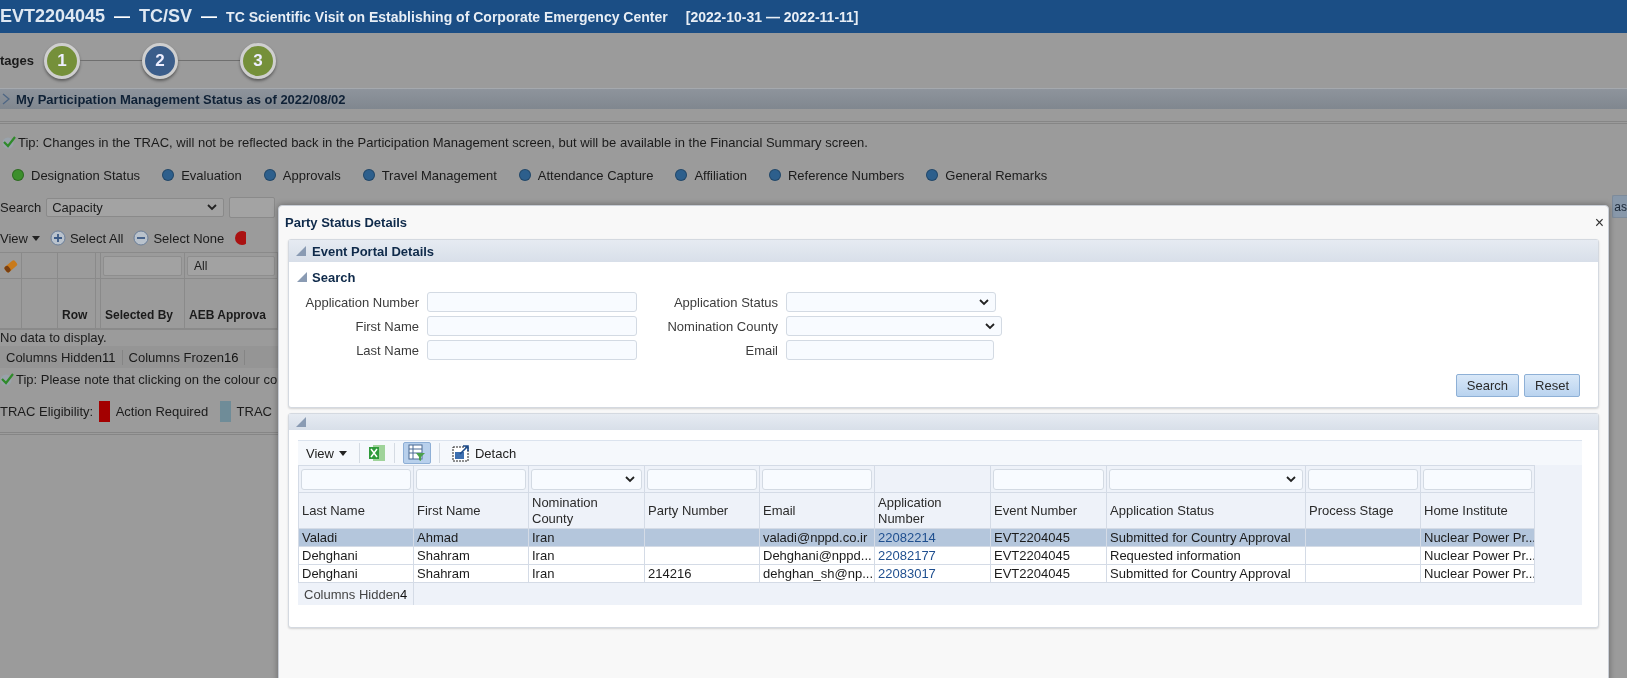  What do you see at coordinates (181, 99) in the screenshot?
I see `section-title: My Participation Management Status as of 2022/08/02` at bounding box center [181, 99].